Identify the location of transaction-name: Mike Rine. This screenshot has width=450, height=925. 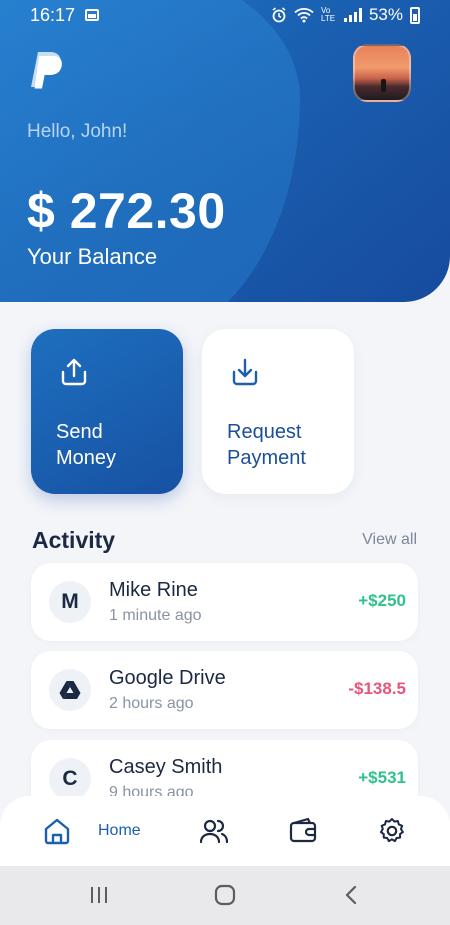
(153, 590).